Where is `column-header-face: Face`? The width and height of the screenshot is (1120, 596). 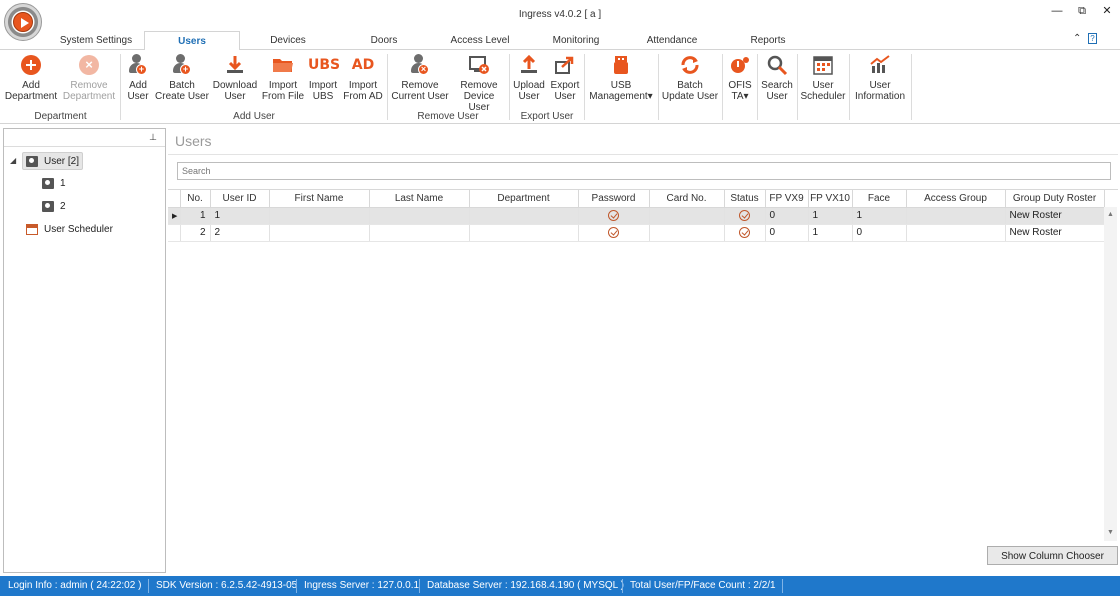 column-header-face: Face is located at coordinates (879, 199).